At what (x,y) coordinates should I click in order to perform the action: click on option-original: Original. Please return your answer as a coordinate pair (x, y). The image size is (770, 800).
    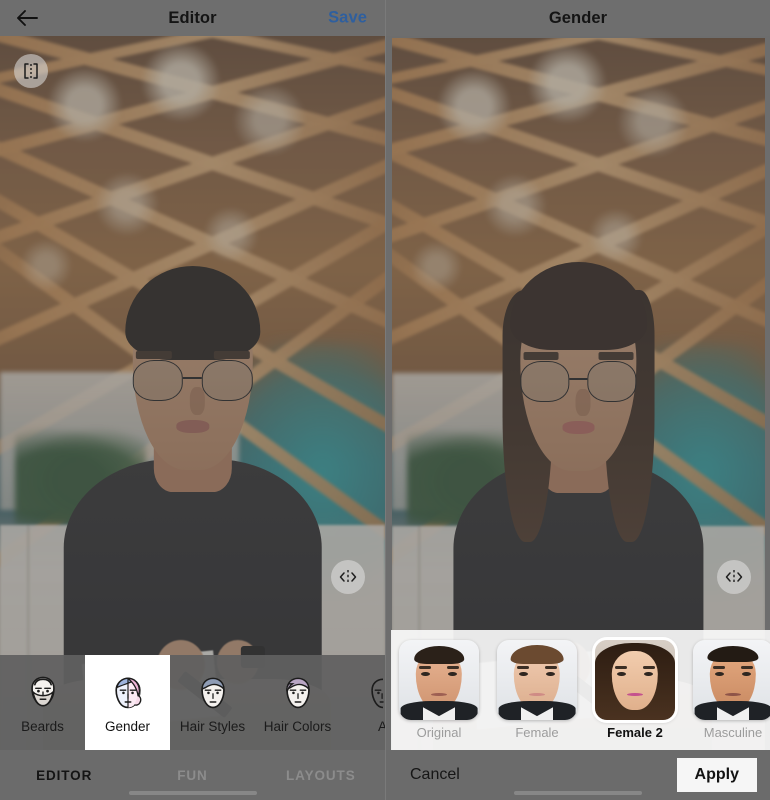
    Looking at the image, I should click on (439, 690).